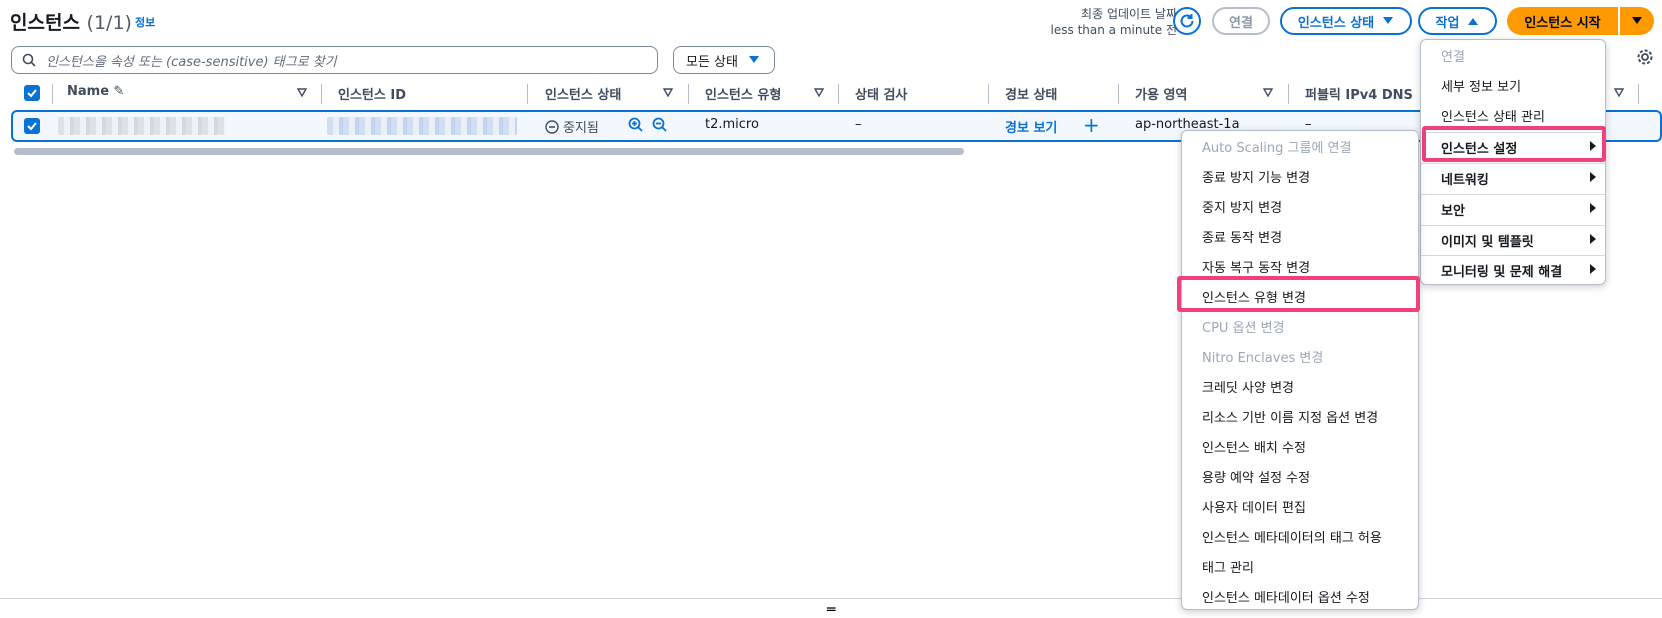  Describe the element at coordinates (1359, 93) in the screenshot. I see `col-header-public-dns: 퍼블릭 IPv4 DNS` at that location.